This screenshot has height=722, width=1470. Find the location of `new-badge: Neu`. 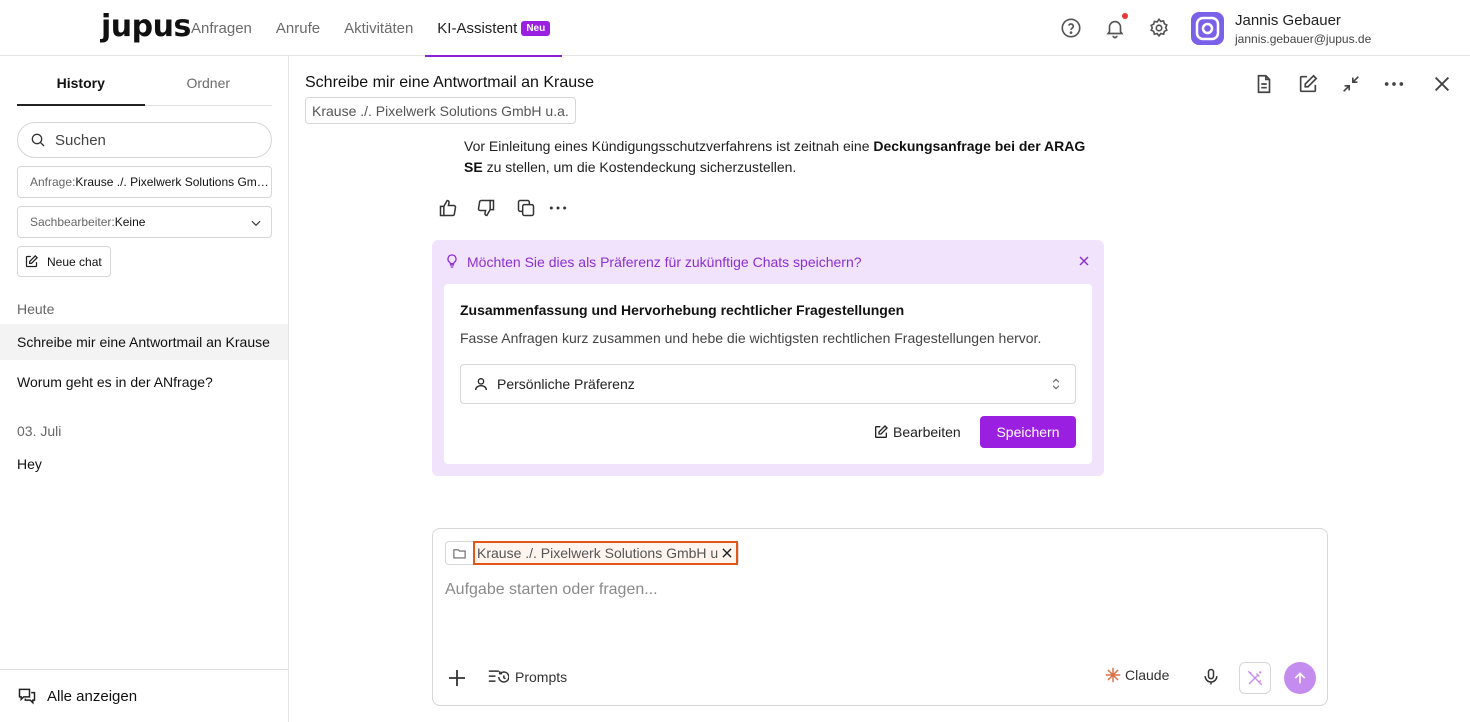

new-badge: Neu is located at coordinates (536, 28).